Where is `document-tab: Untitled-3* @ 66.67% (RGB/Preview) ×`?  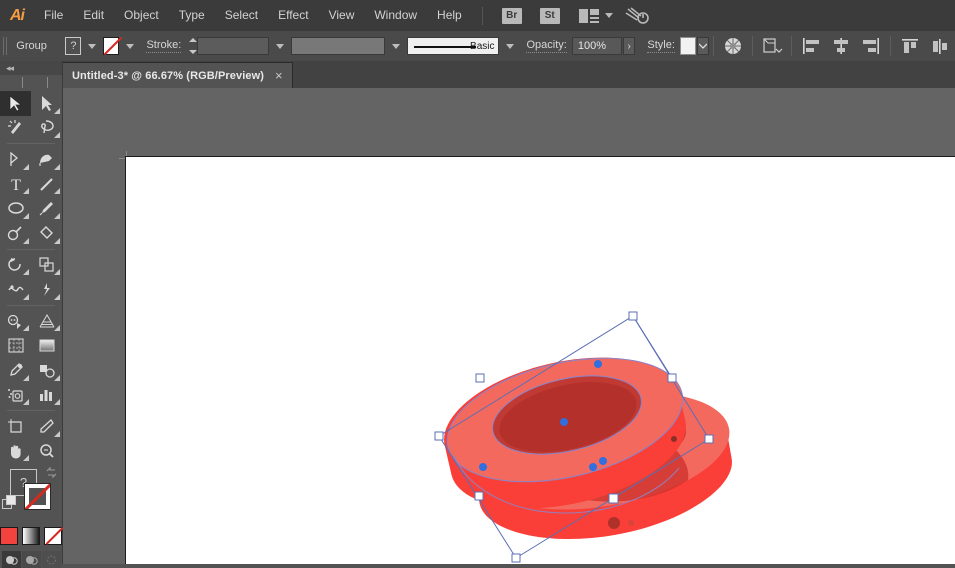
document-tab: Untitled-3* @ 66.67% (RGB/Preview) × is located at coordinates (177, 75).